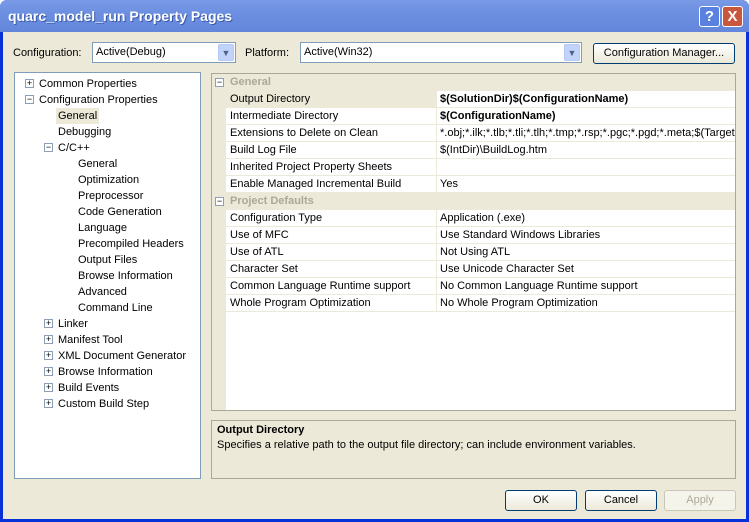  Describe the element at coordinates (374, 16) in the screenshot. I see `title-bar: quarc_model_run Property Pages ? X` at that location.